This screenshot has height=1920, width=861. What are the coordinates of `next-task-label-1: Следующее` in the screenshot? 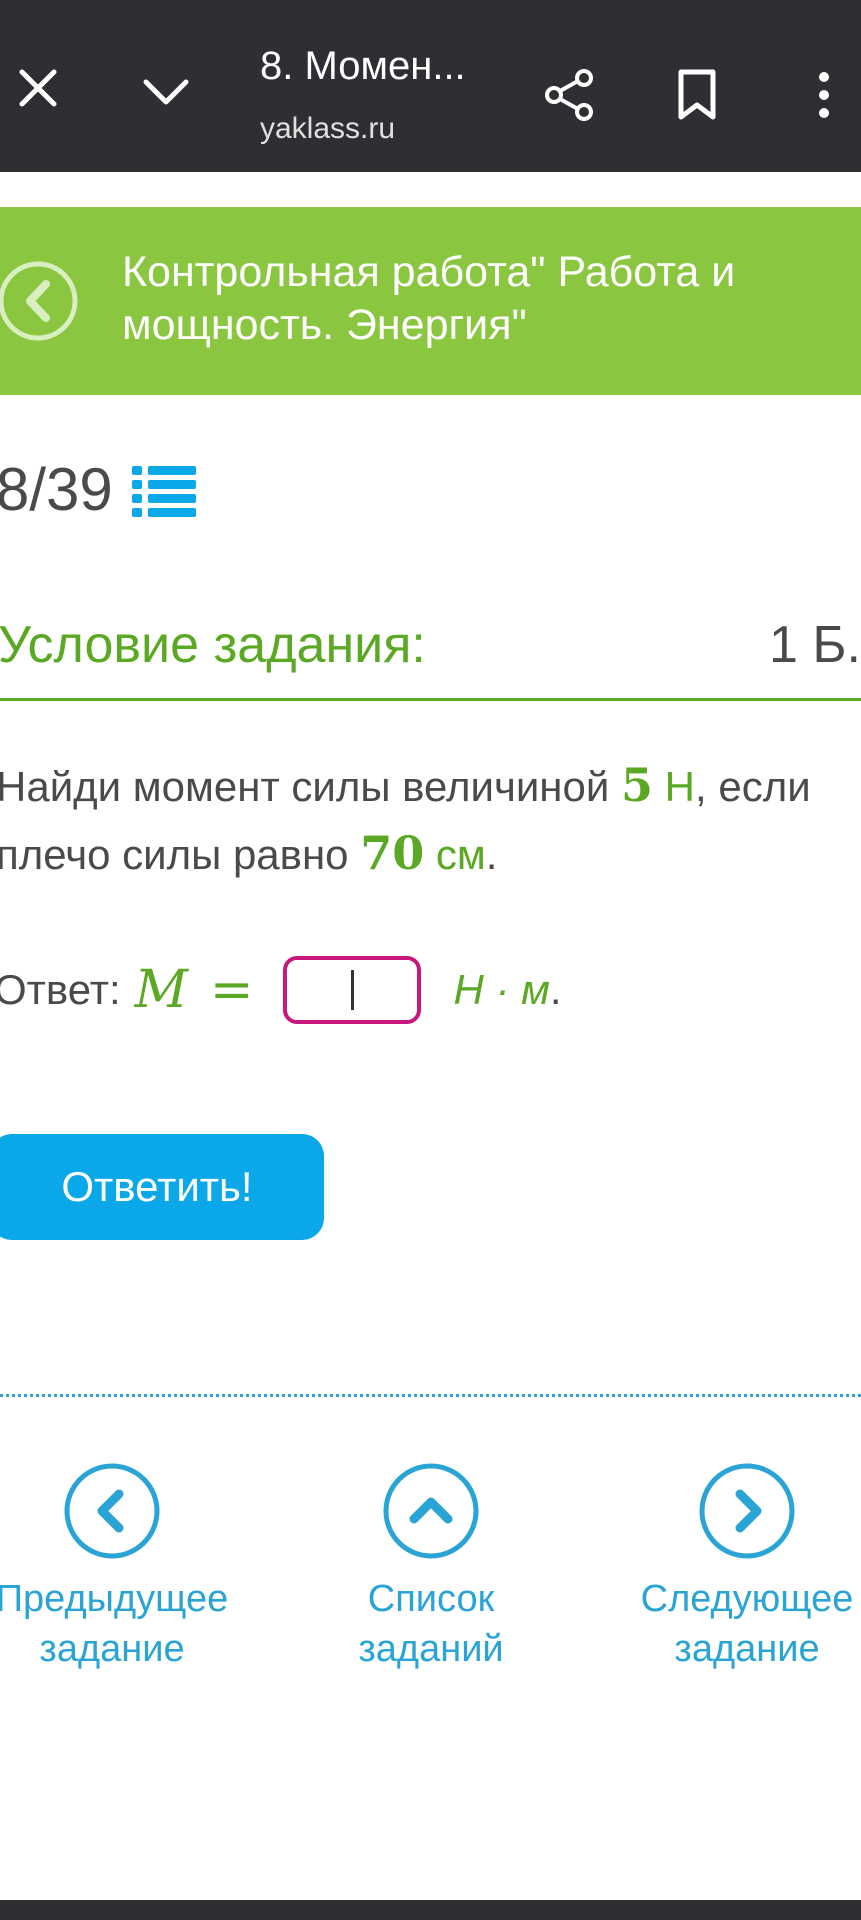 It's located at (747, 1599).